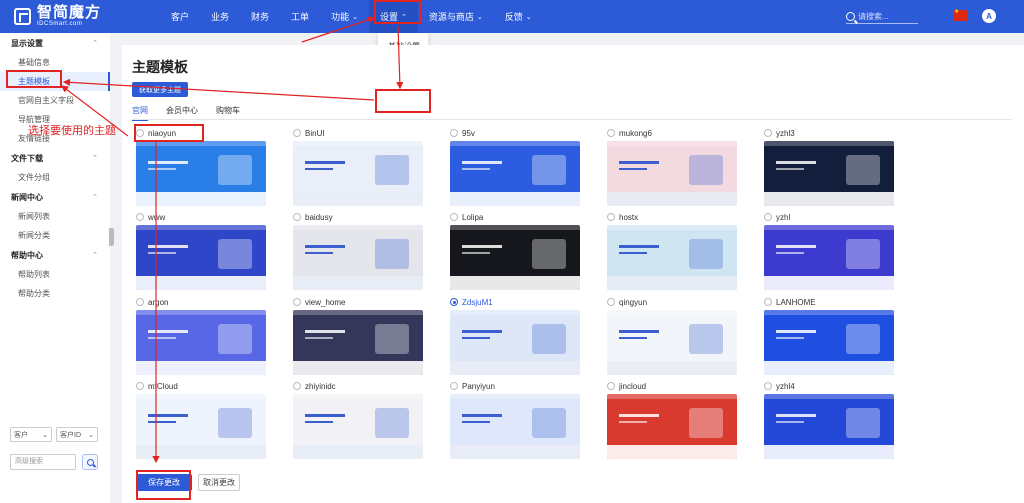  Describe the element at coordinates (57, 16) in the screenshot. I see `brand-logo: 智简魔方 IDCSmart.com` at that location.